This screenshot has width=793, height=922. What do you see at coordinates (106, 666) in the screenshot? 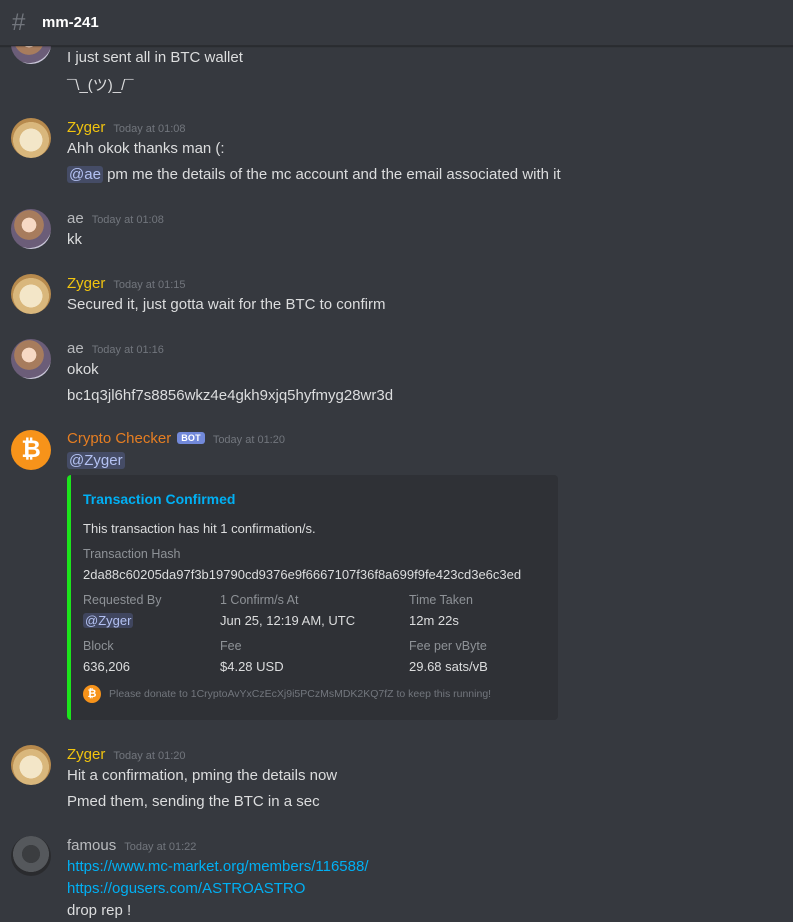
I see `field-value: 636,206` at bounding box center [106, 666].